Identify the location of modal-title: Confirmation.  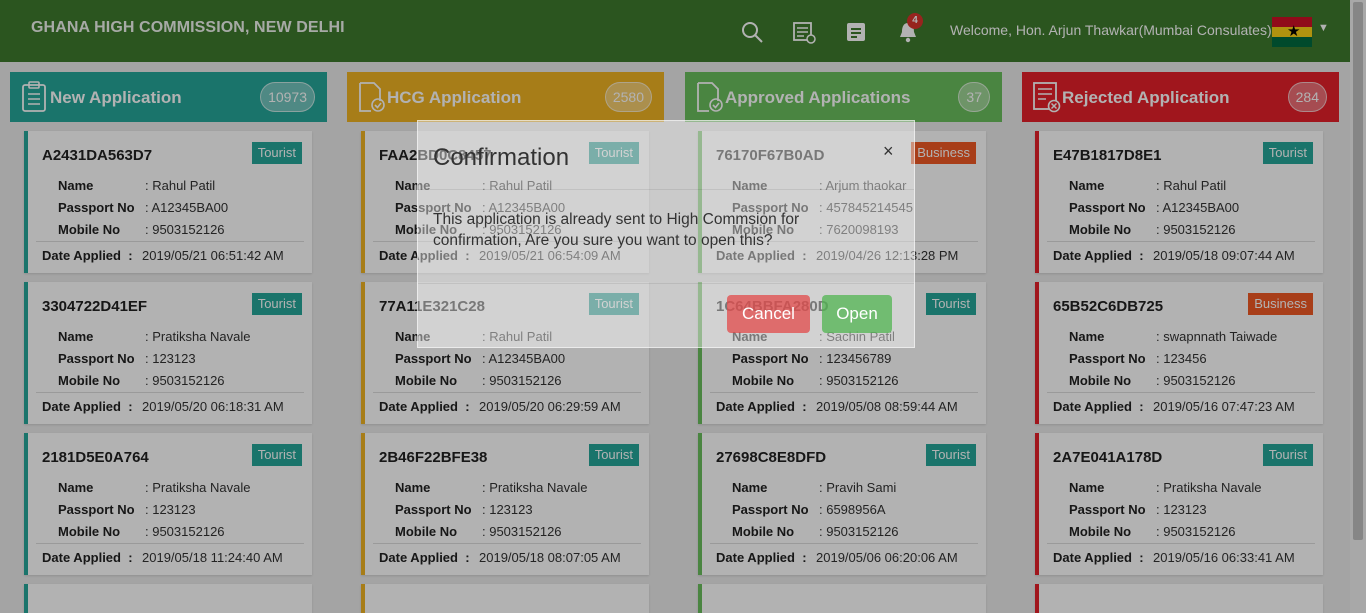
(501, 157).